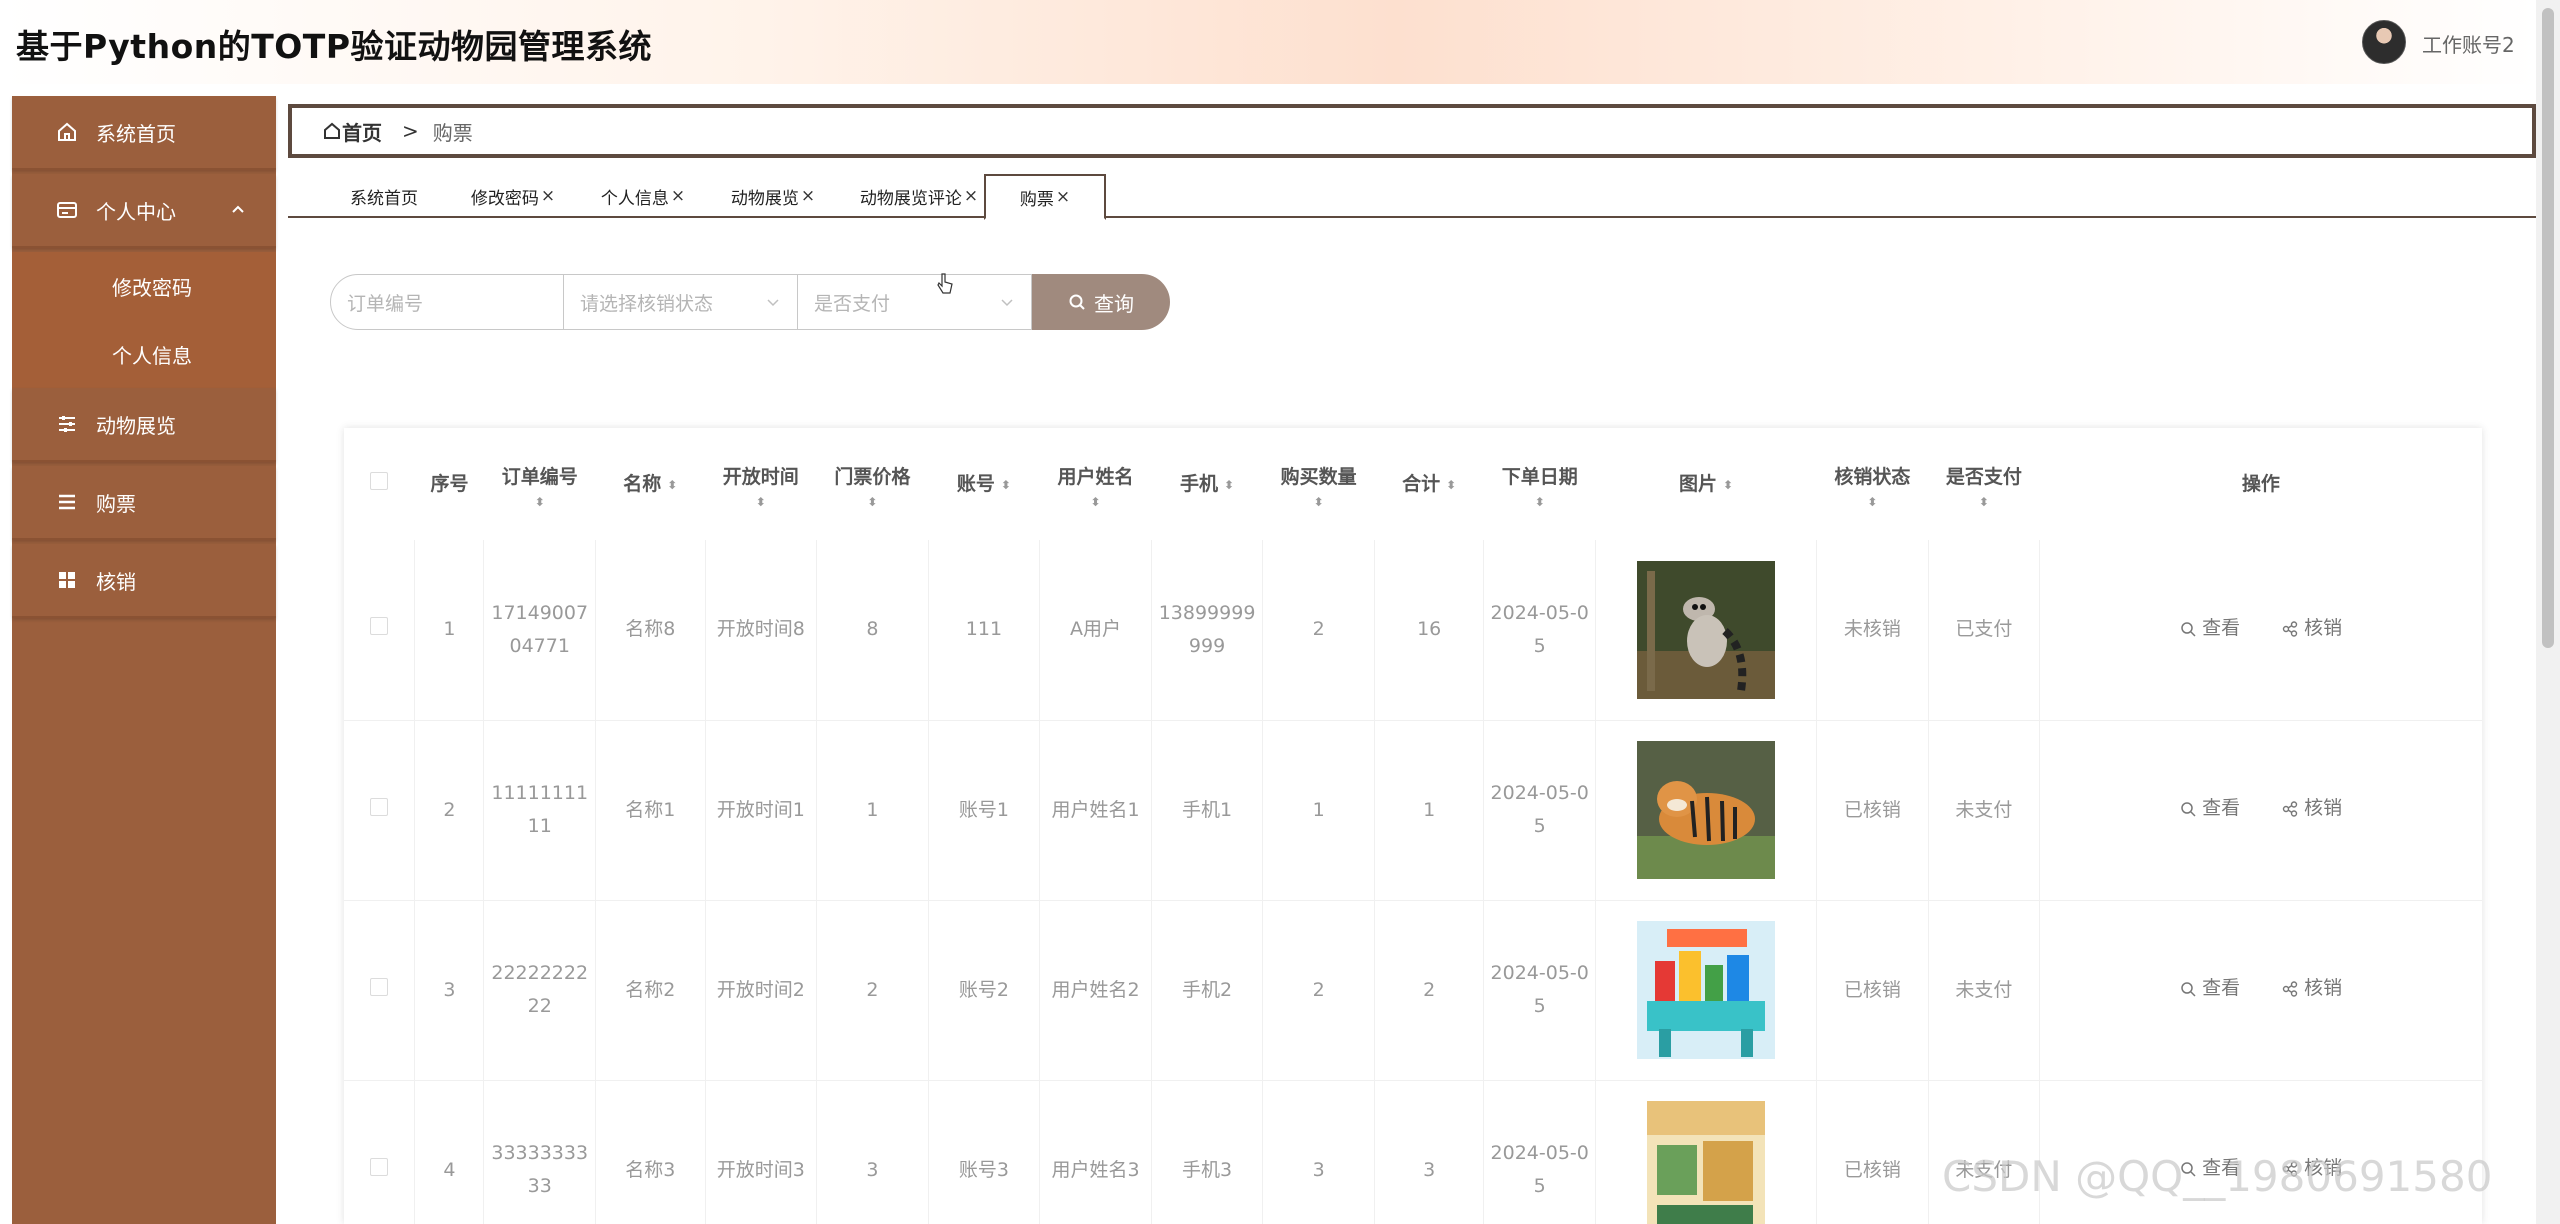 The image size is (2560, 1224). I want to click on cell-quantity: 1, so click(1318, 810).